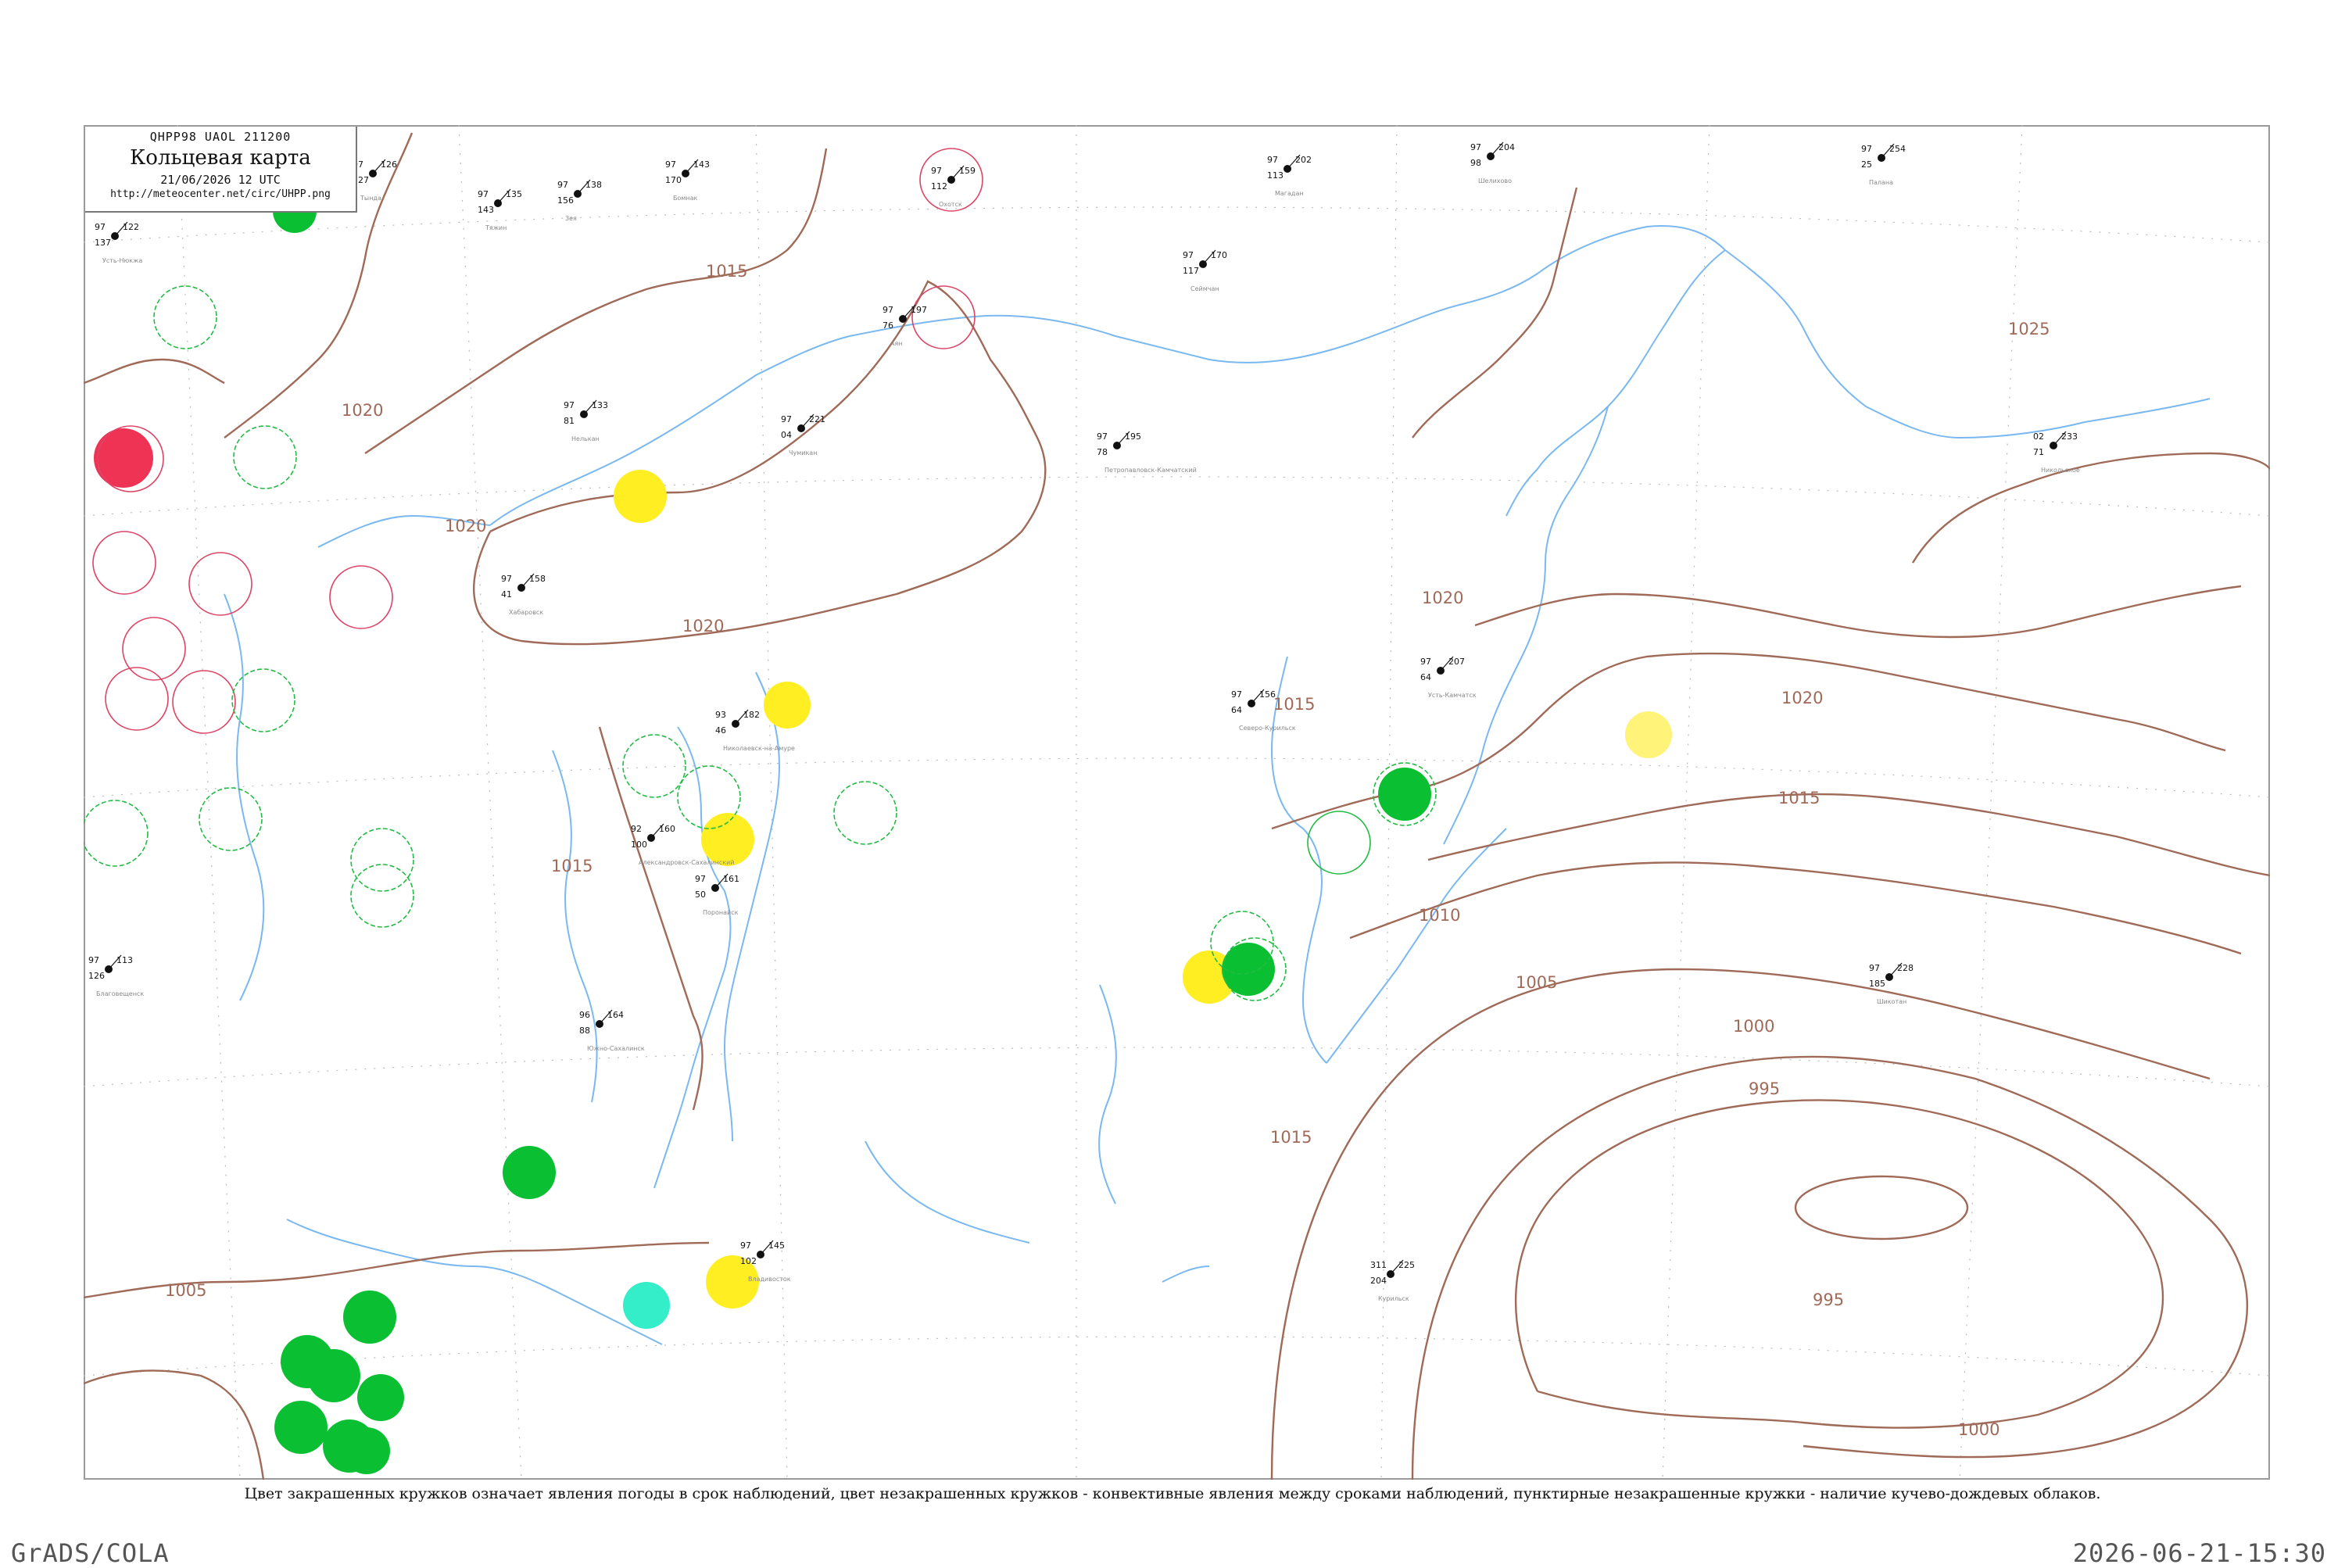 Image resolution: width=2345 pixels, height=1568 pixels. Describe the element at coordinates (220, 137) in the screenshot. I see `bulletin-code: QHPP98 UAOL 211200` at that location.